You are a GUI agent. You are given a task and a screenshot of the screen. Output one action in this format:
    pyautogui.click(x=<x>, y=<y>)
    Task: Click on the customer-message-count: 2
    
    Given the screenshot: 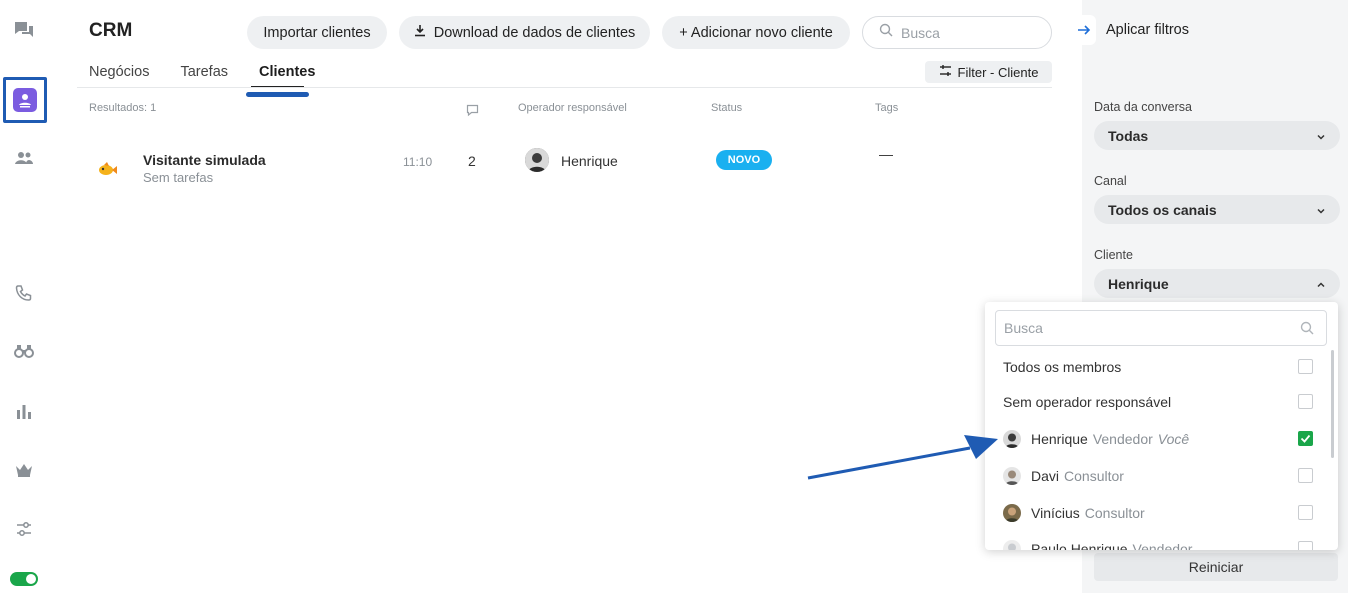 What is the action you would take?
    pyautogui.click(x=472, y=161)
    